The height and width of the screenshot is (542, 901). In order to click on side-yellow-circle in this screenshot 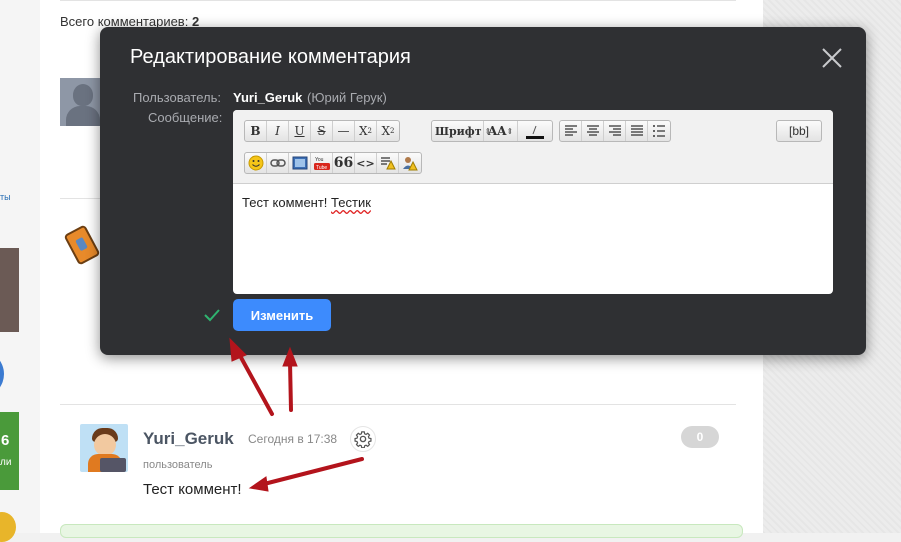, I will do `click(8, 527)`.